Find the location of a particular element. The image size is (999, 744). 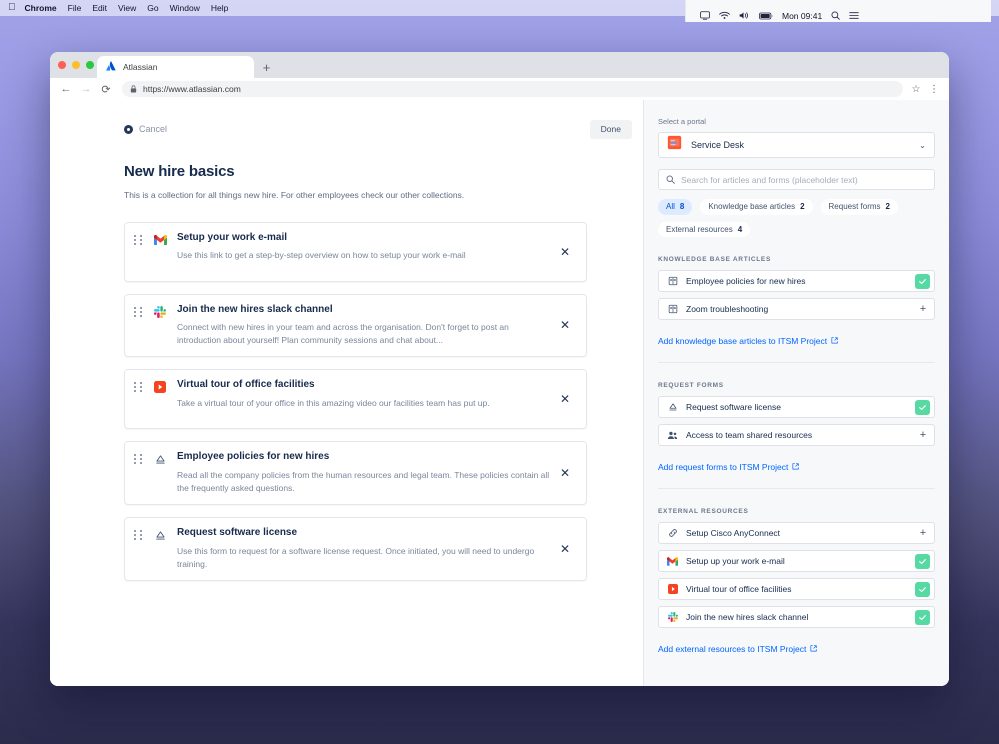

address-bar: https://www.atlassian.com is located at coordinates (512, 89).